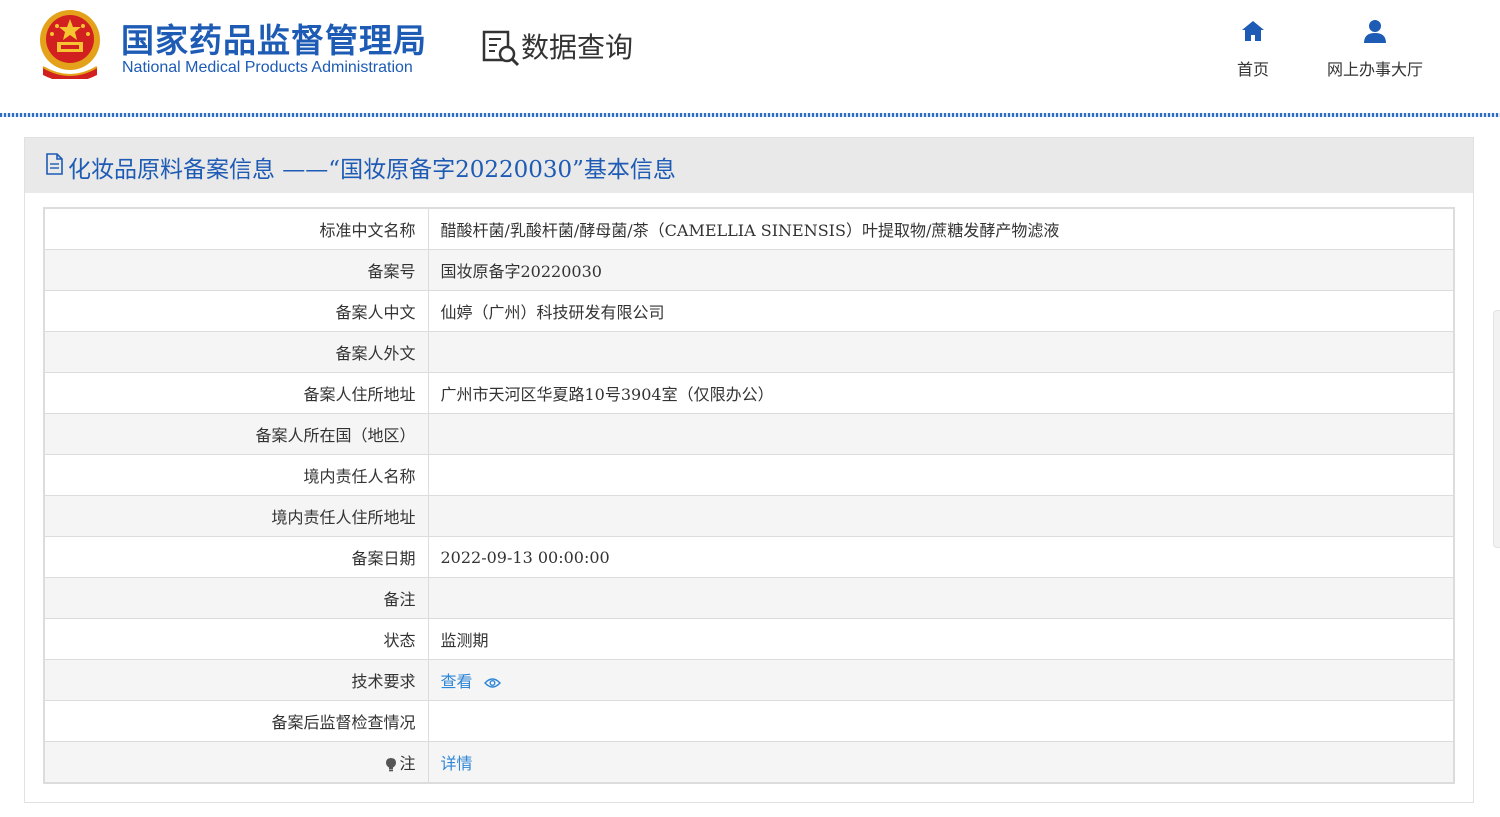  I want to click on site-name-english: National Medical Products Administration, so click(267, 67).